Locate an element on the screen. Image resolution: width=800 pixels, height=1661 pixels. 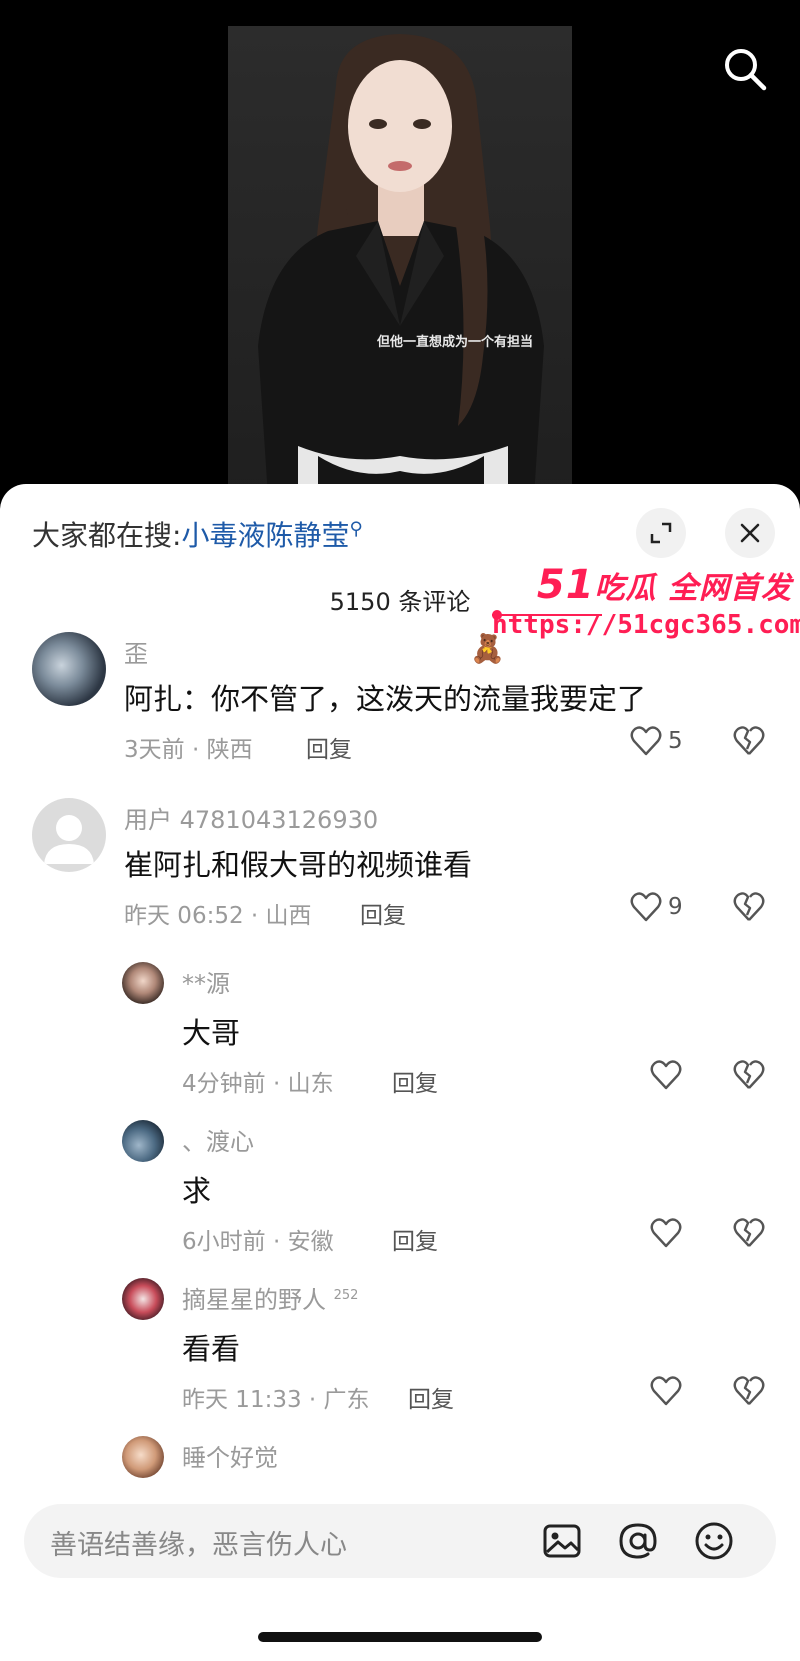
like-button: 9 is located at coordinates (656, 907).